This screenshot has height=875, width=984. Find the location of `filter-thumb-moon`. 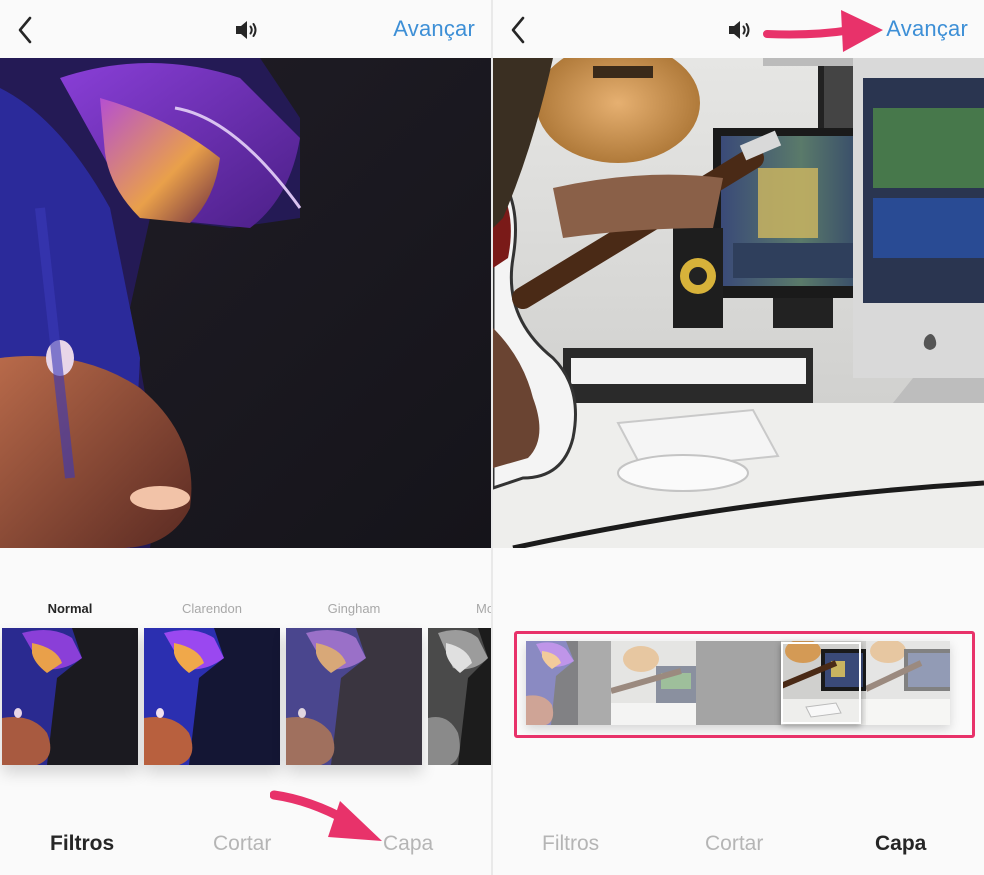

filter-thumb-moon is located at coordinates (459, 696).